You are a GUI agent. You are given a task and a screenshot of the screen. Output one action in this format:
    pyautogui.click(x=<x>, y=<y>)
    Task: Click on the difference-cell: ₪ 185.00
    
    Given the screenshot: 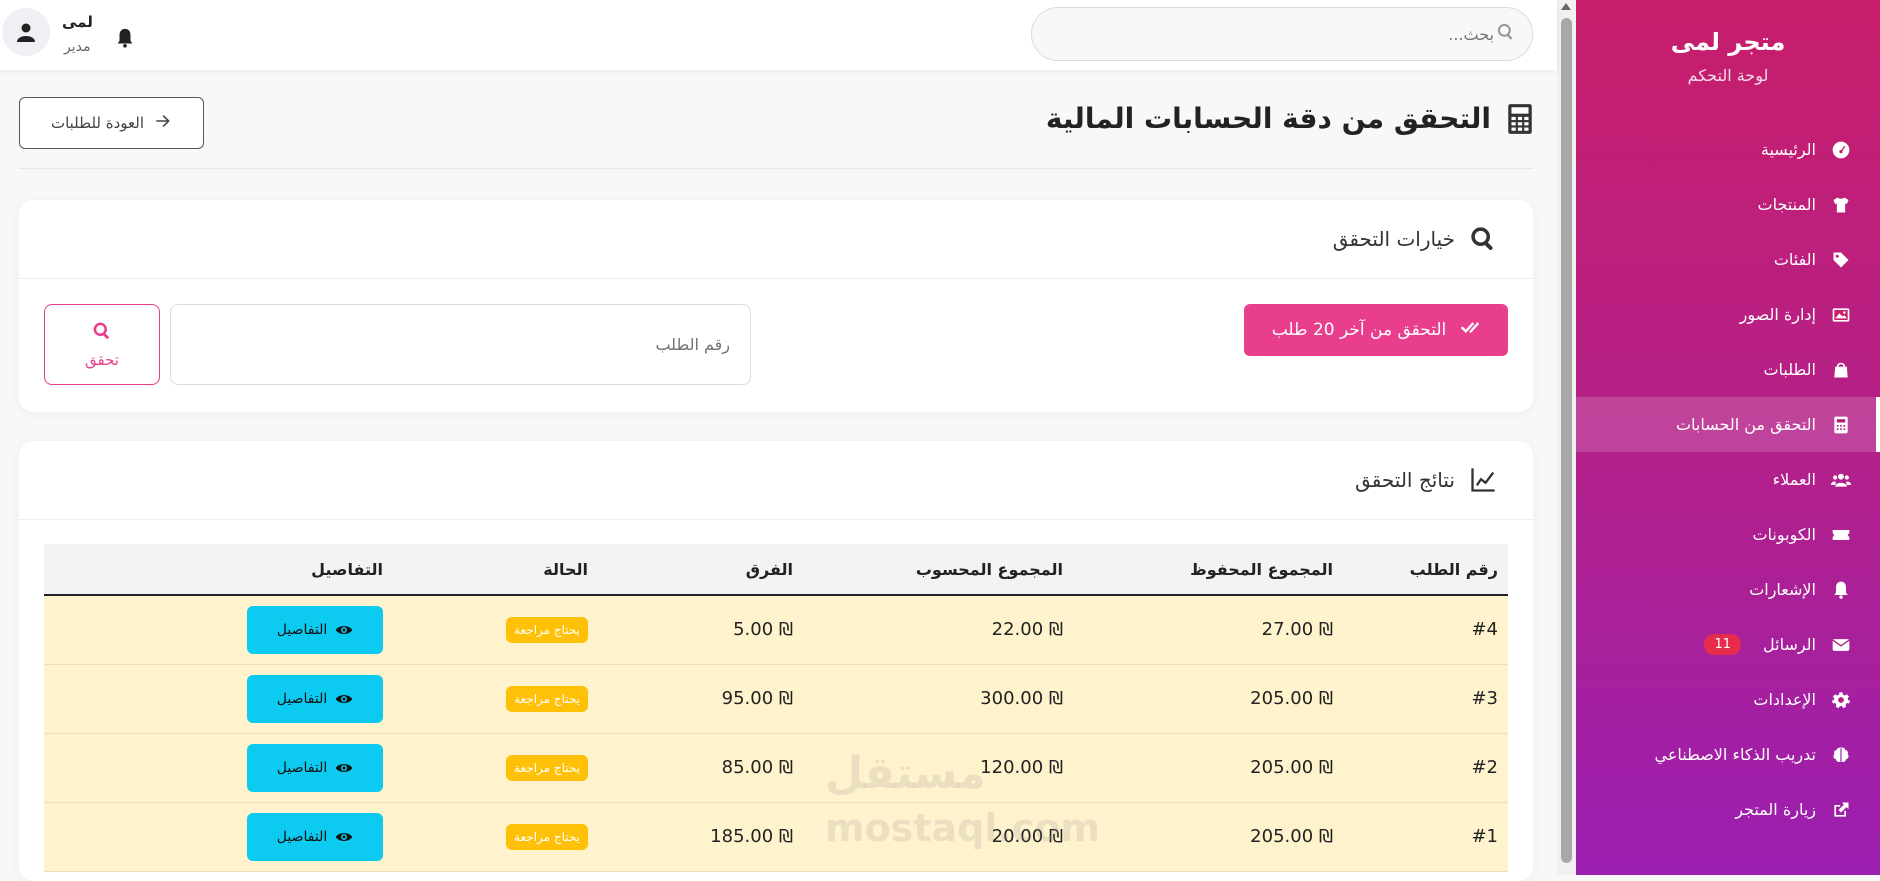 What is the action you would take?
    pyautogui.click(x=700, y=837)
    